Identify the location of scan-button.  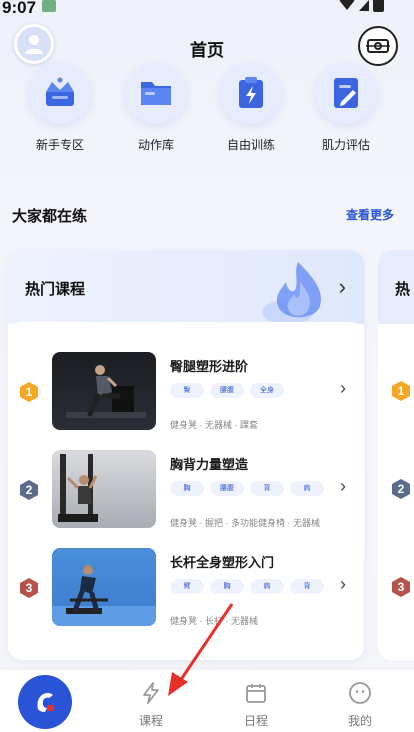
(378, 46).